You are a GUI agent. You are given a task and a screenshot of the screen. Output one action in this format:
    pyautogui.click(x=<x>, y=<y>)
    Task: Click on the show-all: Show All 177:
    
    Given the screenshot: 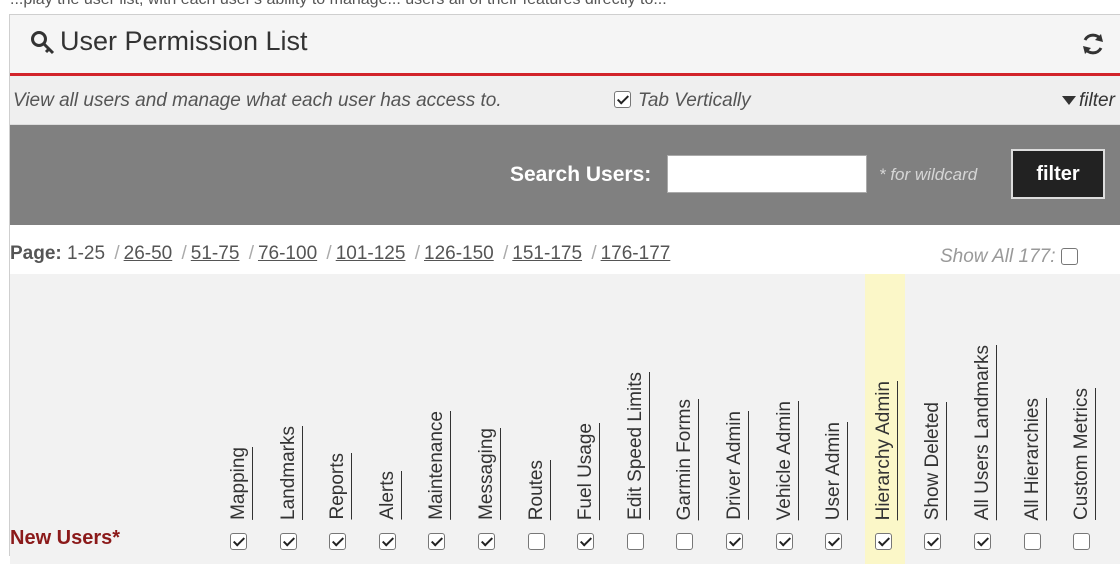 What is the action you would take?
    pyautogui.click(x=1009, y=257)
    